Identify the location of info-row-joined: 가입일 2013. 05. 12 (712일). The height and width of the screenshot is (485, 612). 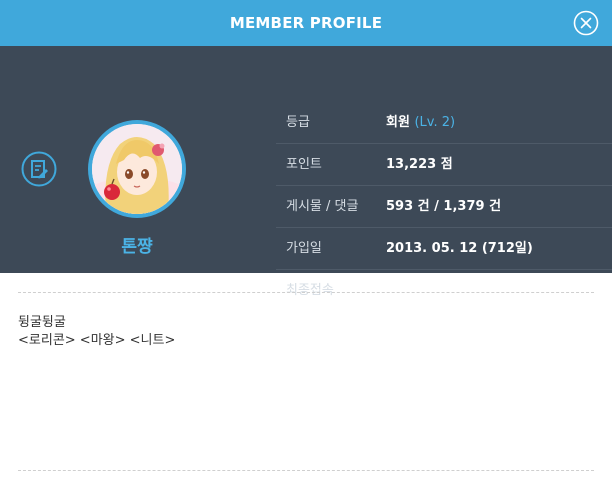
(444, 249).